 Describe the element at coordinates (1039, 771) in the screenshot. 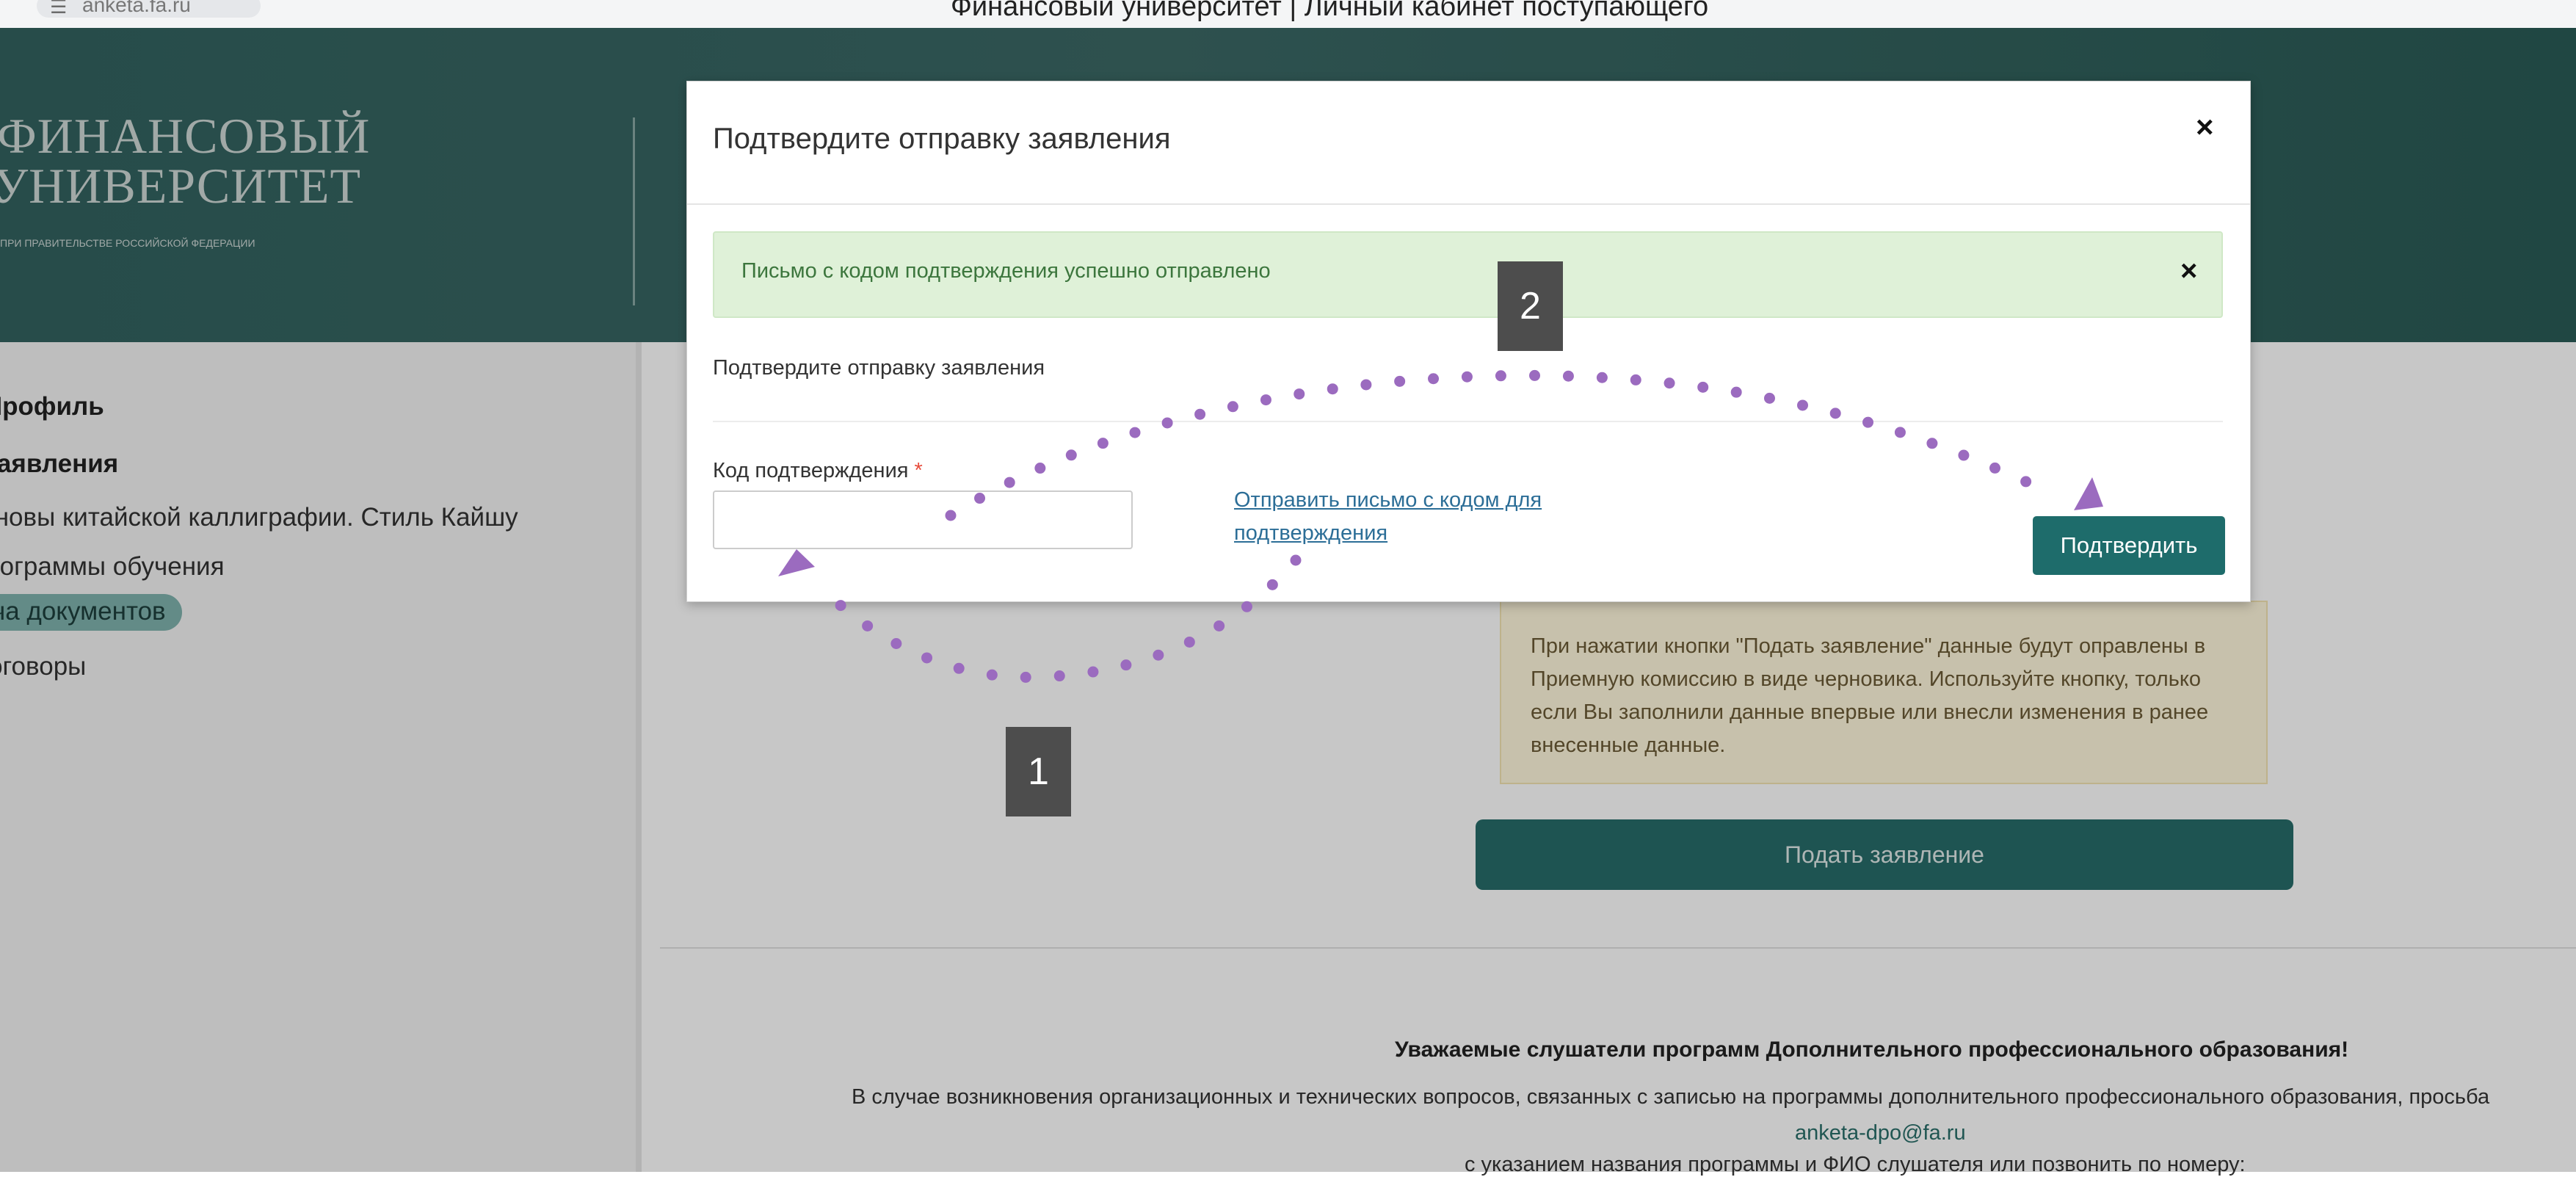

I see `annotation-marker-1: 1` at that location.